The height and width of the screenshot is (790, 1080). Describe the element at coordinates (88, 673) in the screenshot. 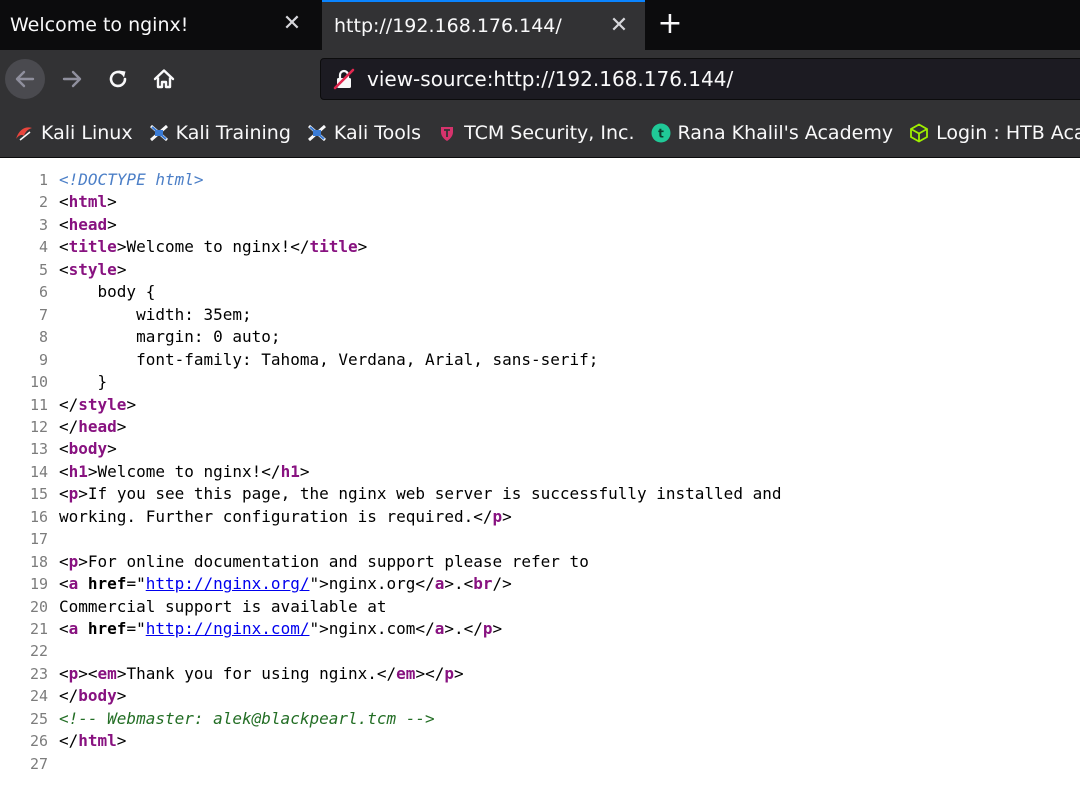

I see `source-text: ><` at that location.